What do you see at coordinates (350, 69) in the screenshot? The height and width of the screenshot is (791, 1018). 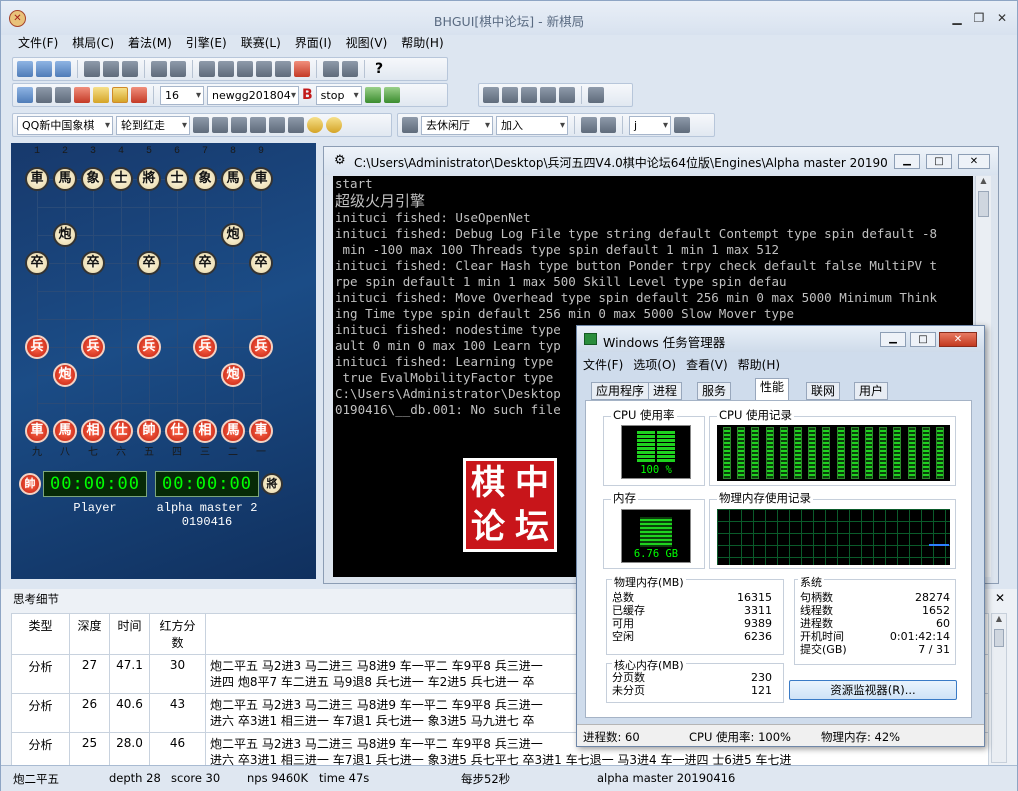 I see `layout-icon` at bounding box center [350, 69].